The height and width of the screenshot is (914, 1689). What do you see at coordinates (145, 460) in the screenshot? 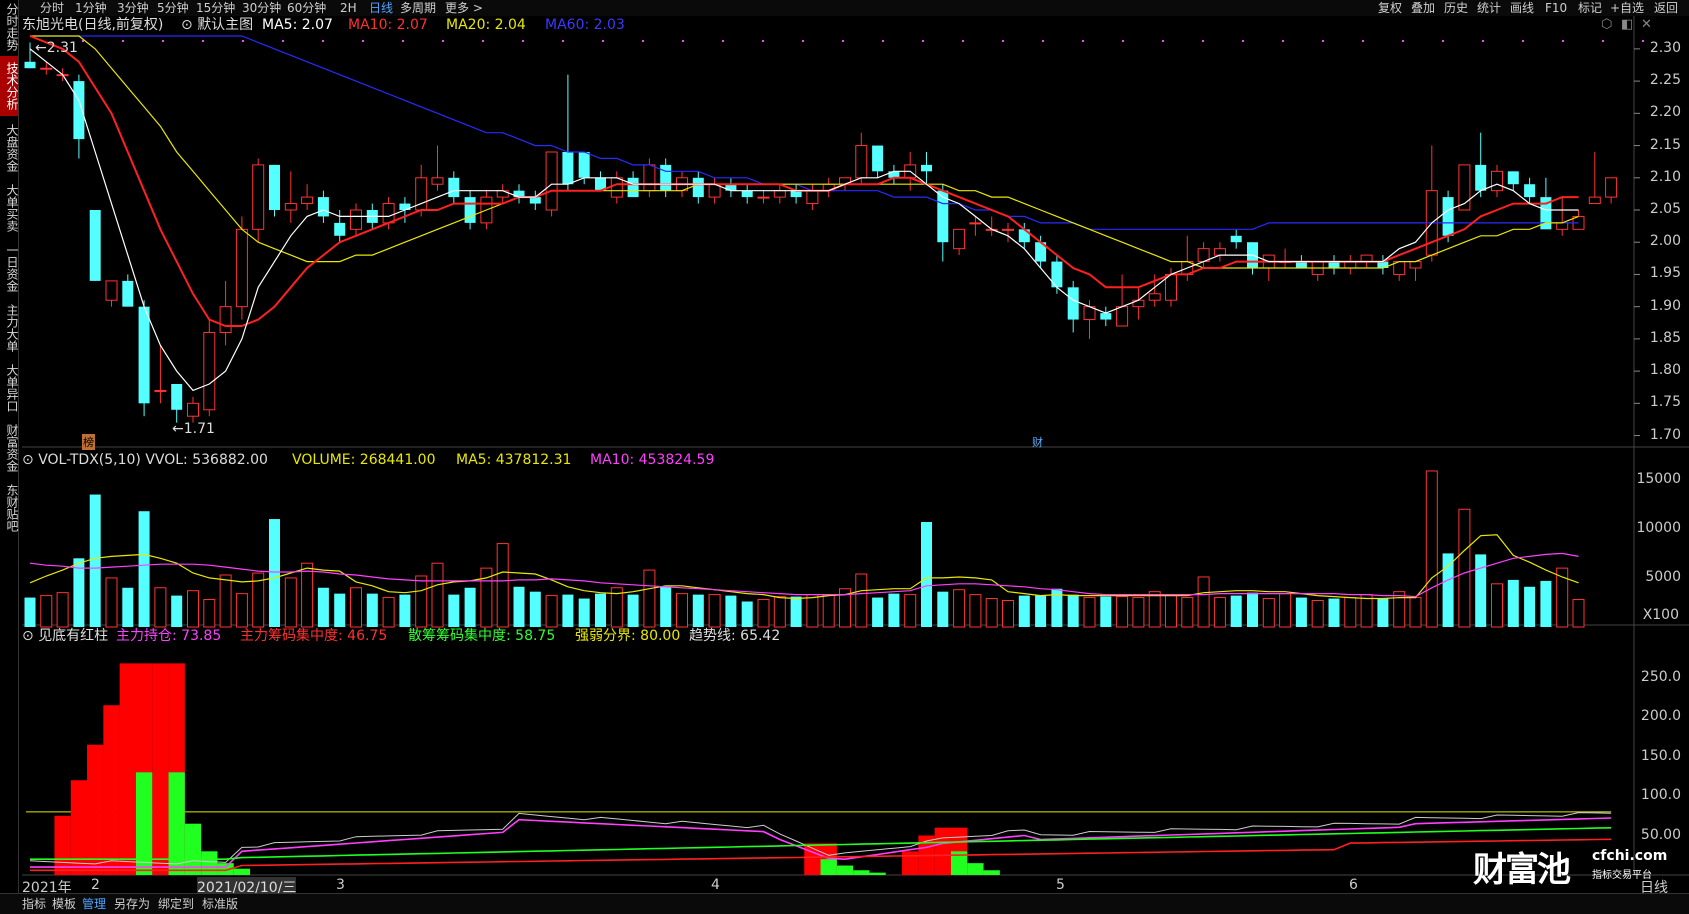
I see `volume-title: ⊙ VOL-TDX(5,10) VVOL: 536882.00` at bounding box center [145, 460].